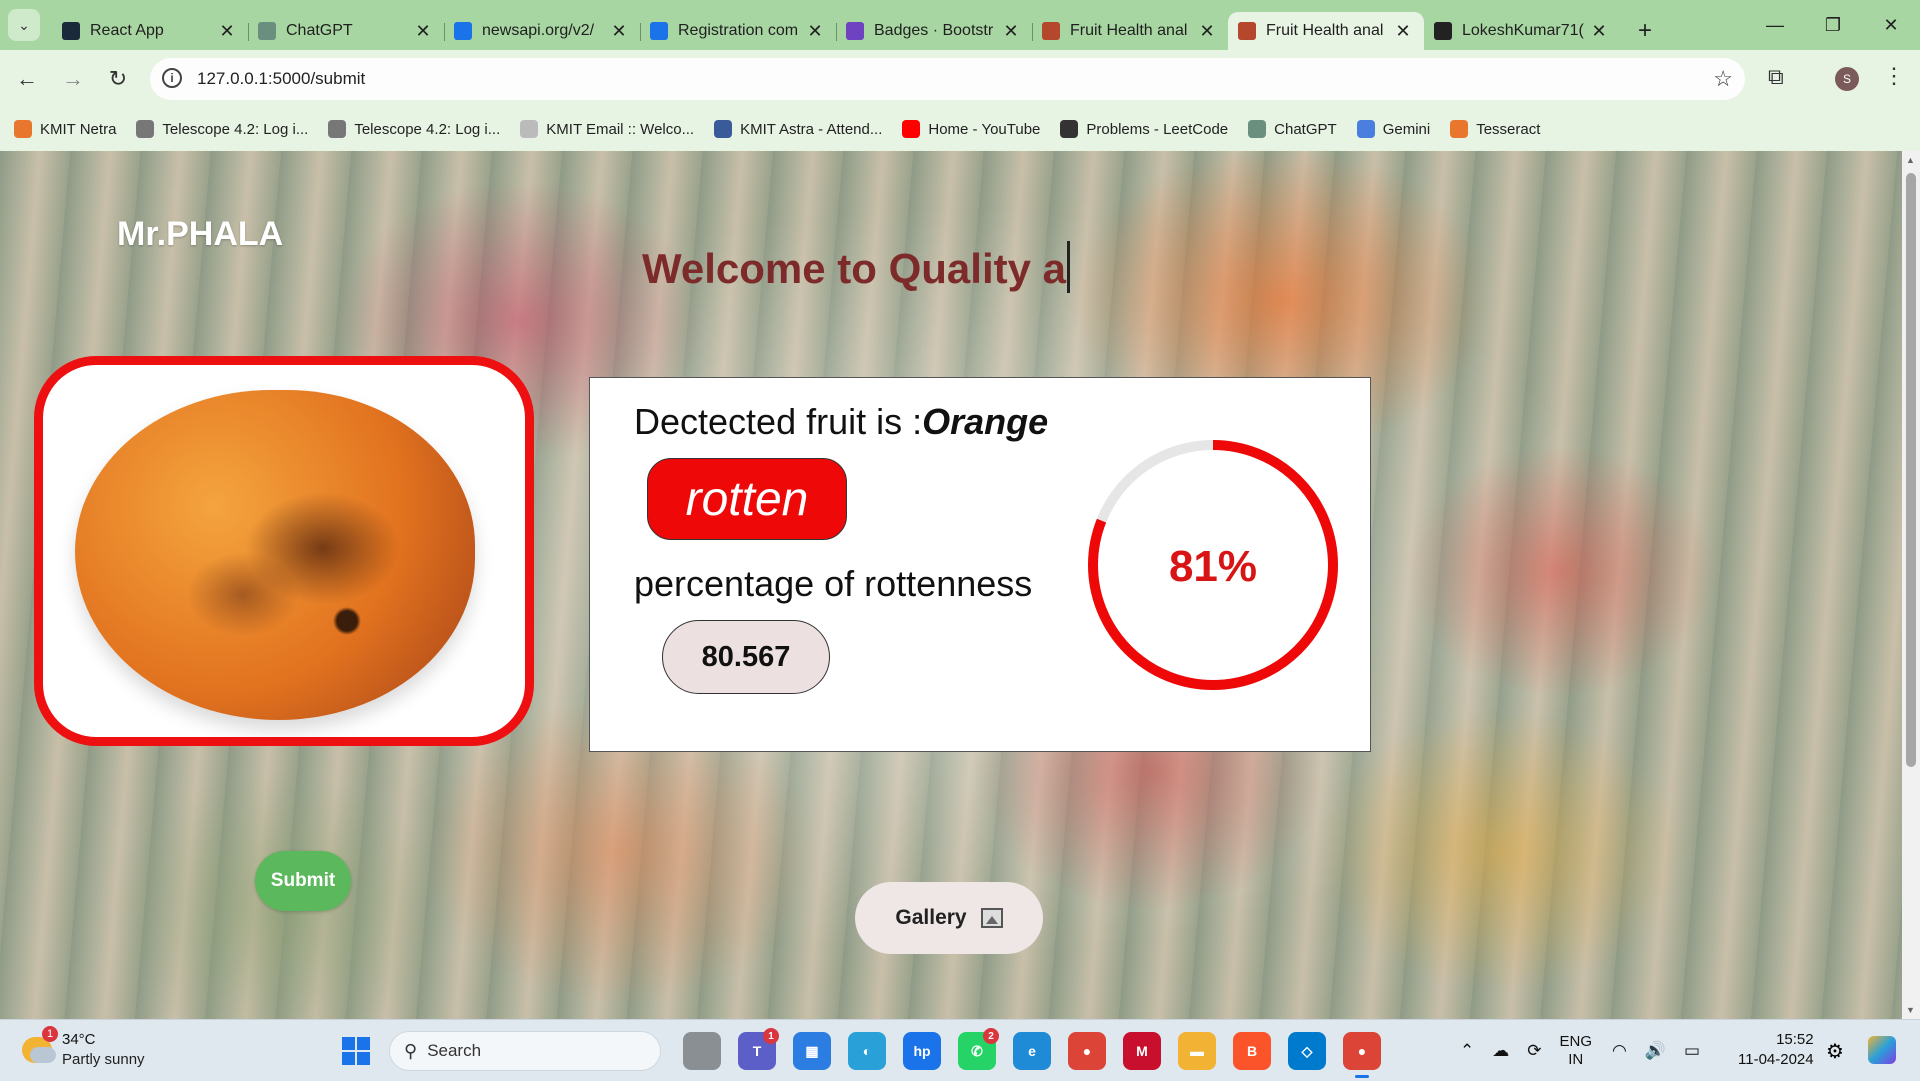 The height and width of the screenshot is (1081, 1920). What do you see at coordinates (525, 1051) in the screenshot?
I see `taskbar-search: ⚲ Search` at bounding box center [525, 1051].